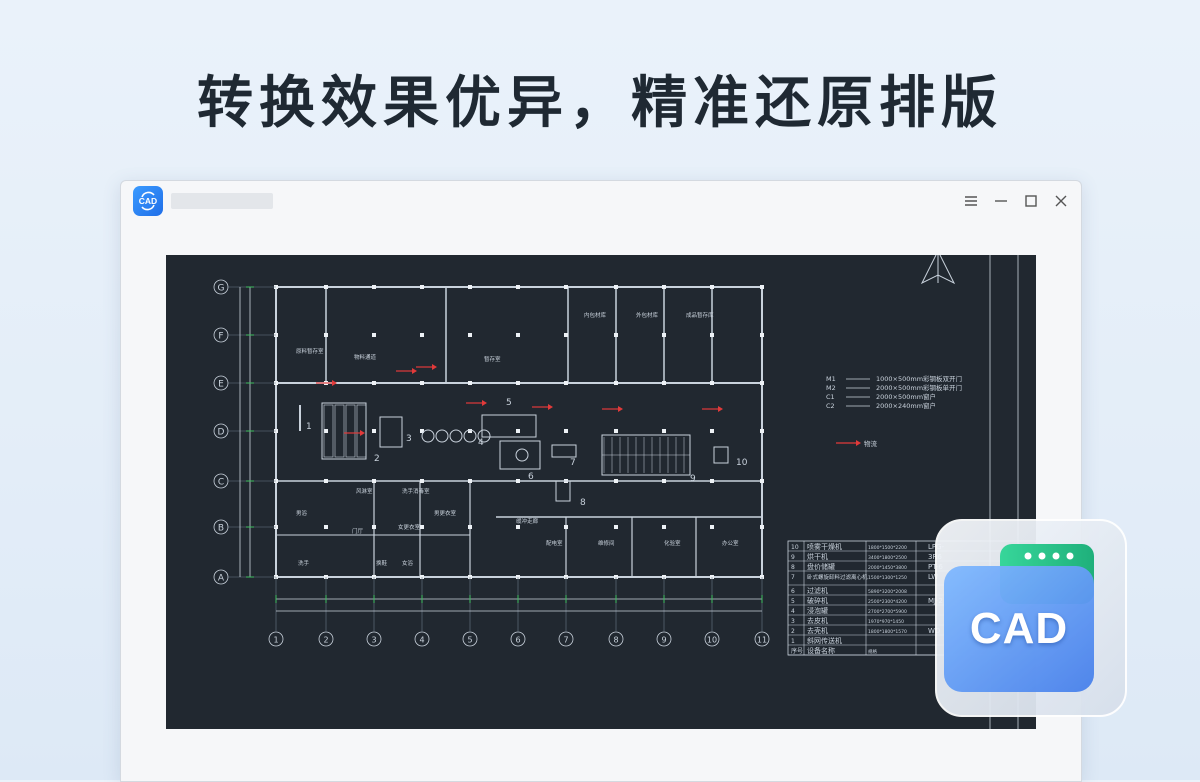 This screenshot has width=1200, height=782. Describe the element at coordinates (712, 640) in the screenshot. I see `axis-label-col: 10` at that location.